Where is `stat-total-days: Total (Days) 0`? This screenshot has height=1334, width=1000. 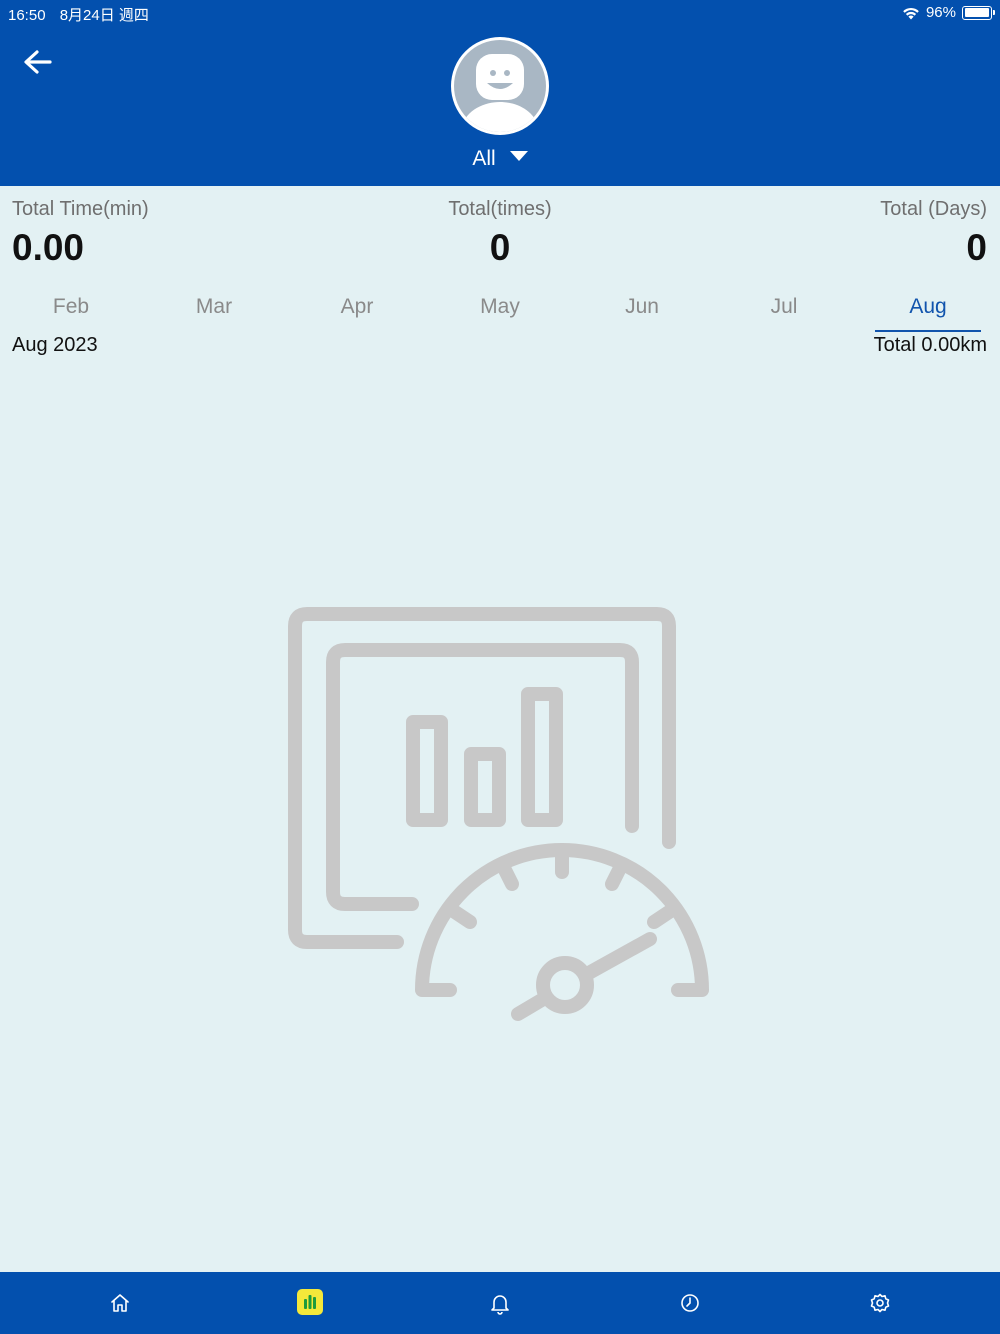
stat-total-days: Total (Days) 0 is located at coordinates (933, 233).